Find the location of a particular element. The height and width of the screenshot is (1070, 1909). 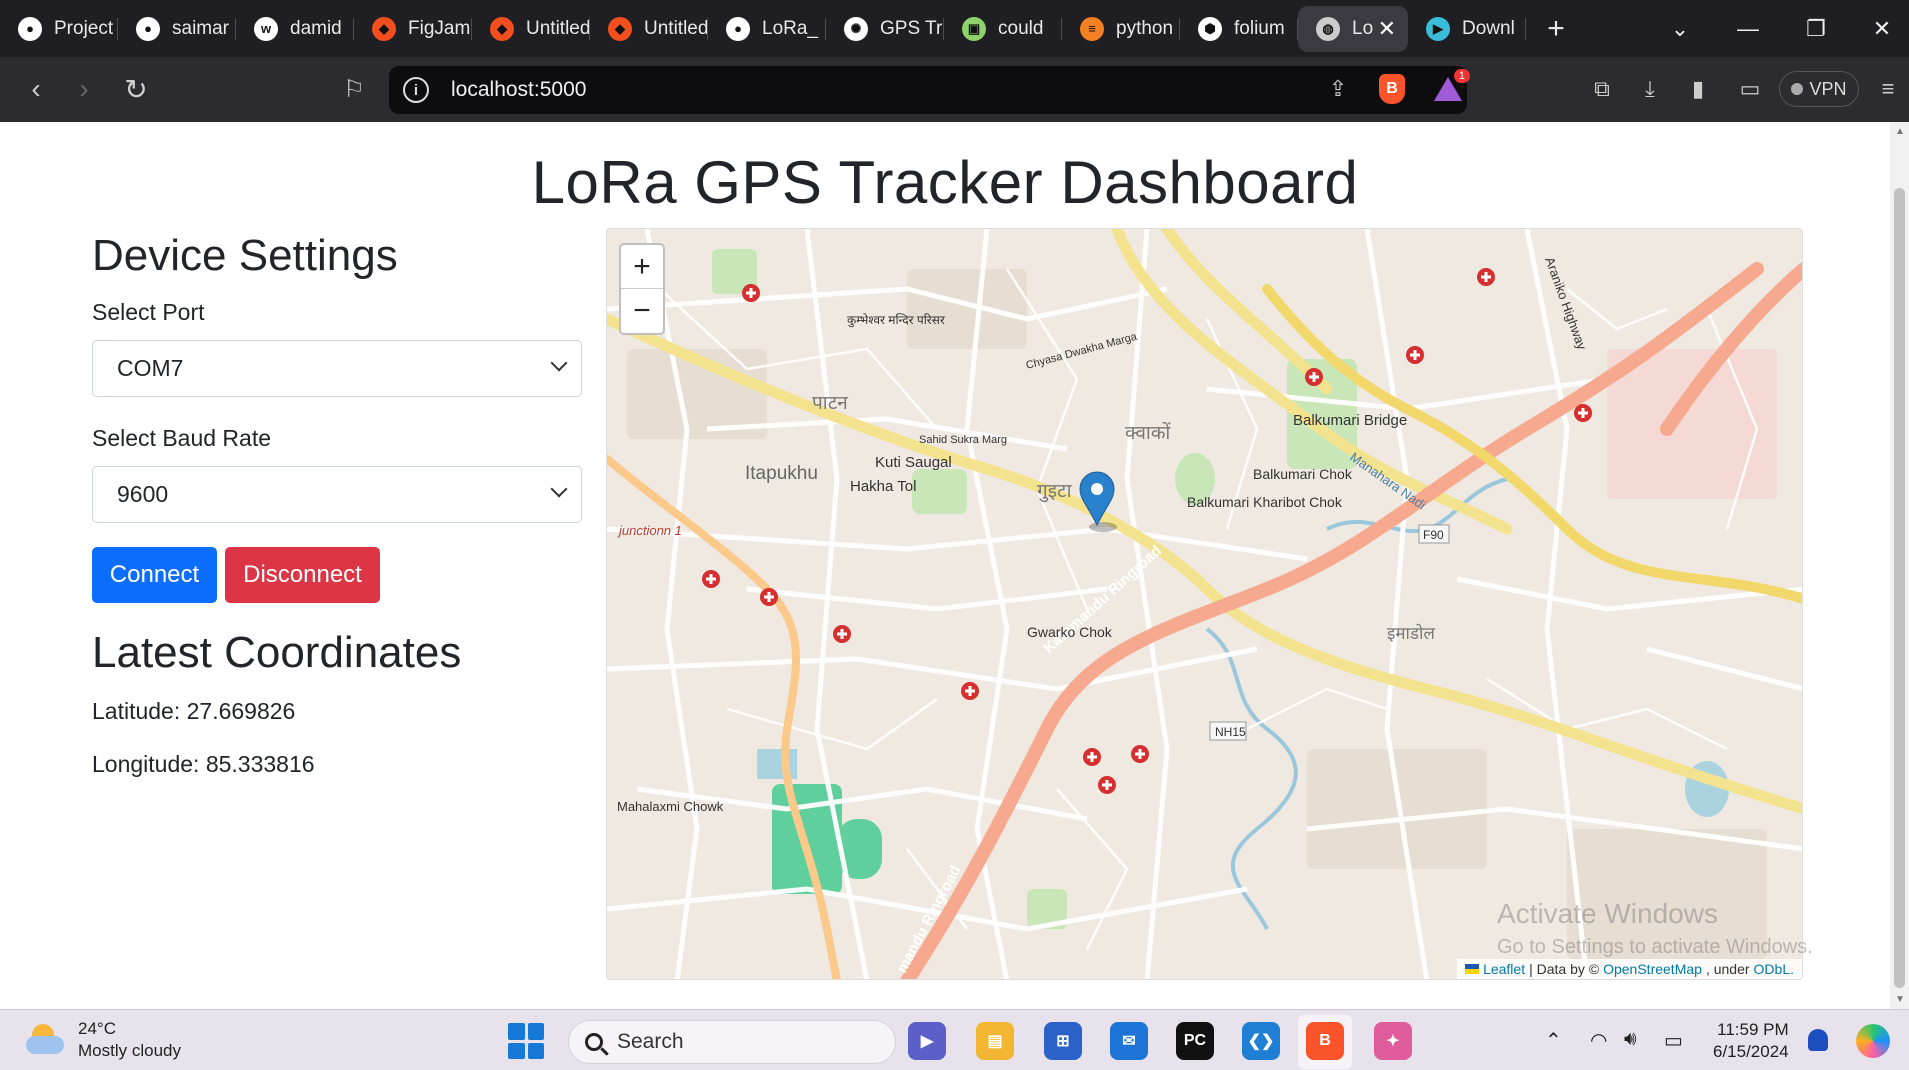

connect-button: Connect is located at coordinates (154, 574).